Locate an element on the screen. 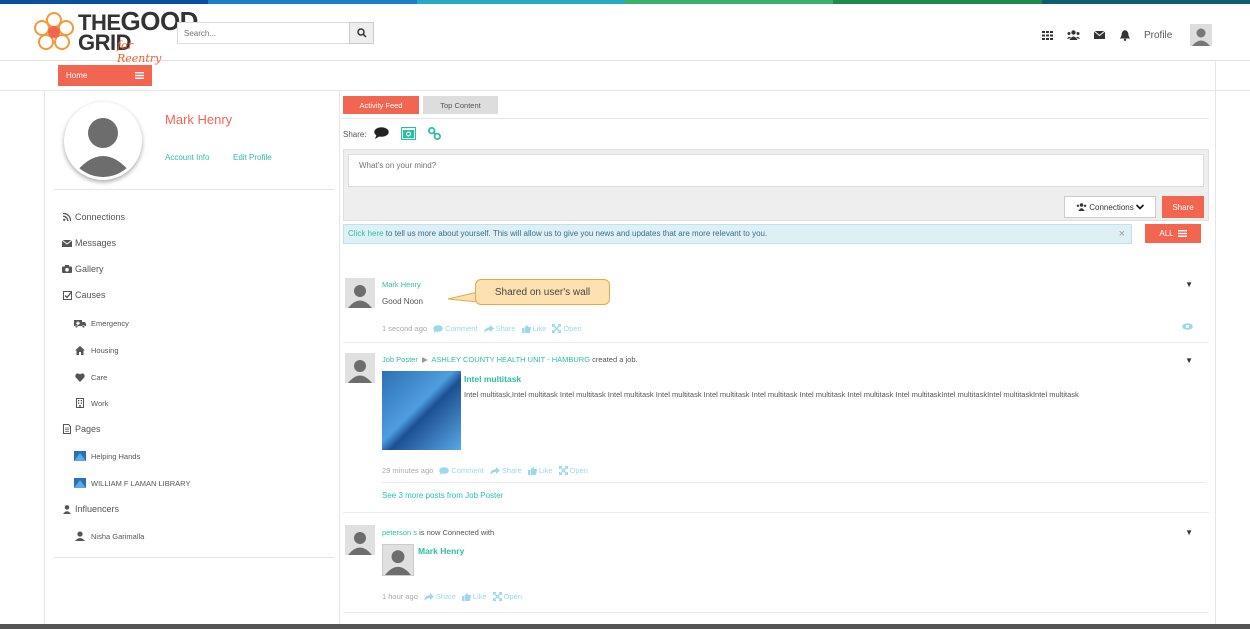  post-timestamp: 29 minutes ago is located at coordinates (408, 470).